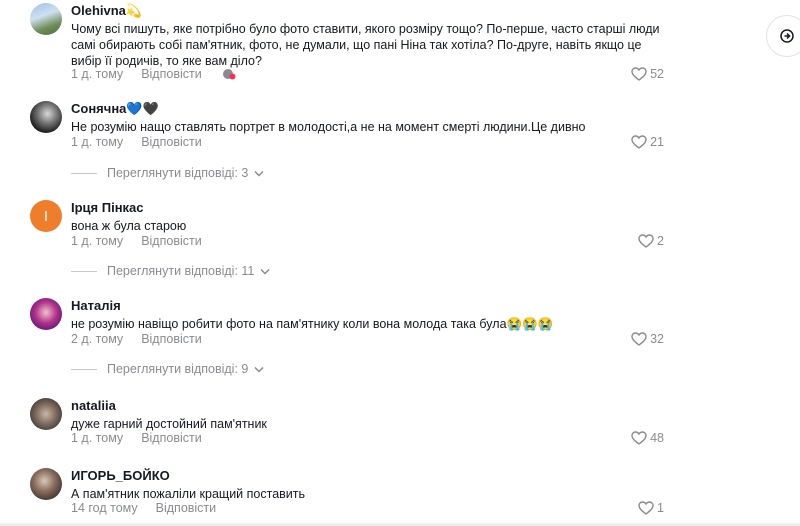  What do you see at coordinates (371, 10) in the screenshot?
I see `comment-username: Olehivna💫` at bounding box center [371, 10].